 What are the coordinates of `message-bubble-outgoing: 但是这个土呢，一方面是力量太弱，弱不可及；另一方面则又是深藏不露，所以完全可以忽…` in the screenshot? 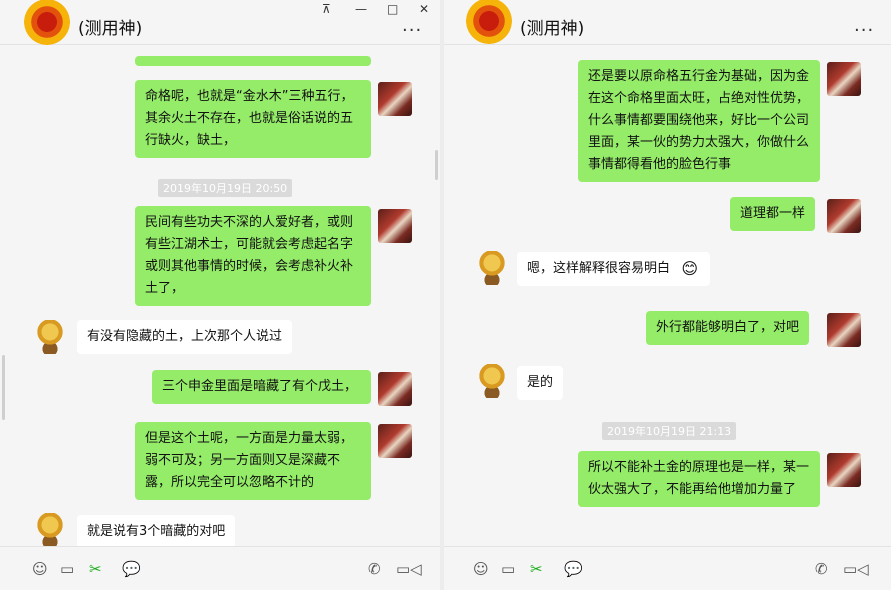 It's located at (253, 461).